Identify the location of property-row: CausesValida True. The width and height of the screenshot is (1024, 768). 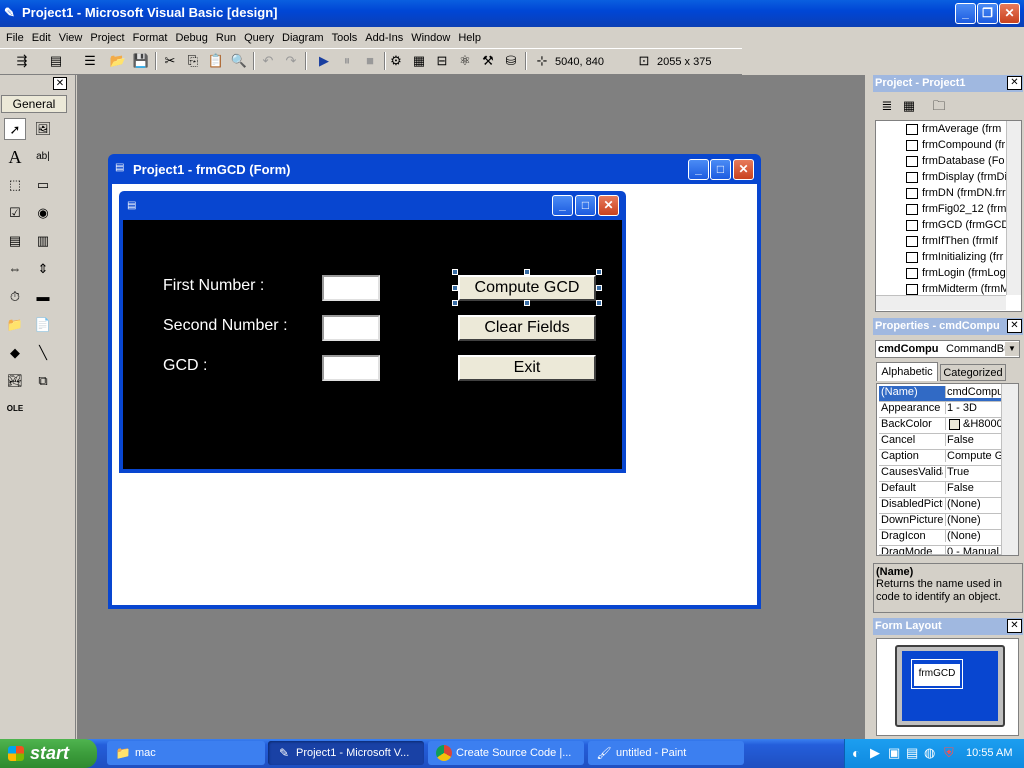
(940, 474).